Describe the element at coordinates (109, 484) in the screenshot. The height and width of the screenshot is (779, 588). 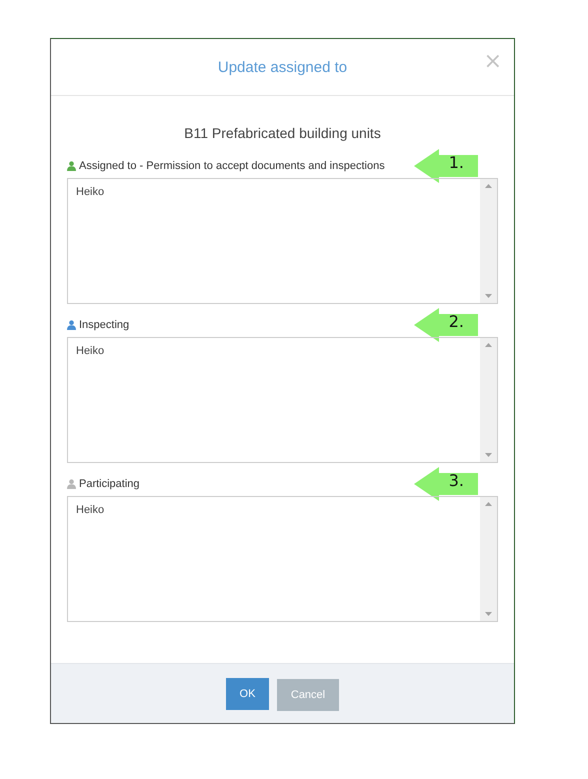
I see `field-label: Participating` at that location.